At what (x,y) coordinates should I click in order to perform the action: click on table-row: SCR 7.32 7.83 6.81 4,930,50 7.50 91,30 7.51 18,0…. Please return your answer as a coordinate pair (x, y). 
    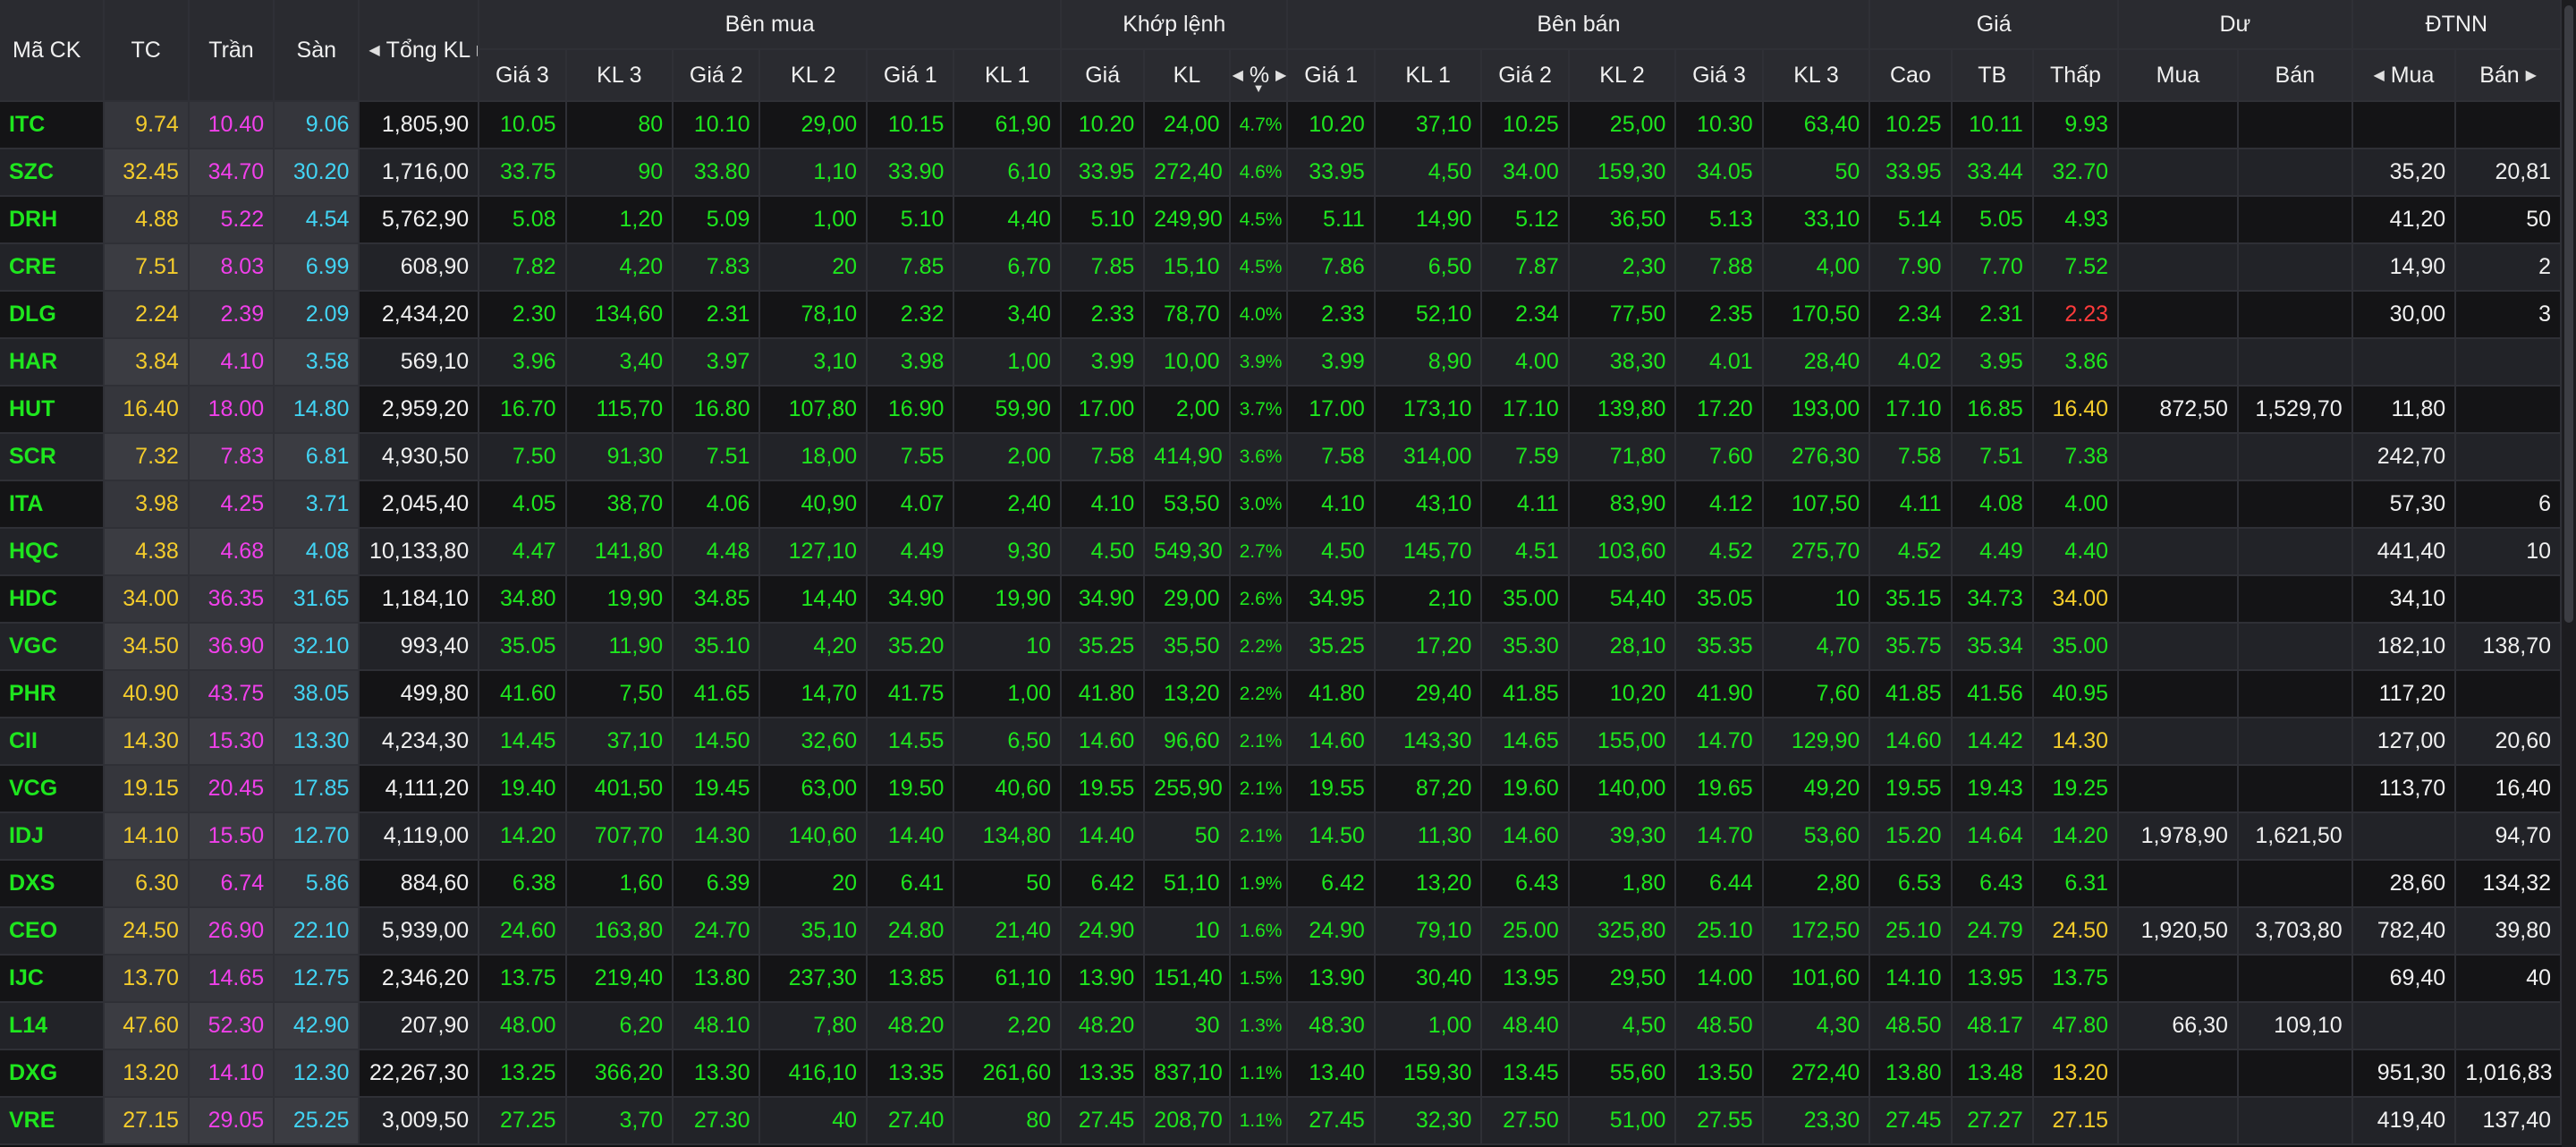
    Looking at the image, I should click on (1281, 457).